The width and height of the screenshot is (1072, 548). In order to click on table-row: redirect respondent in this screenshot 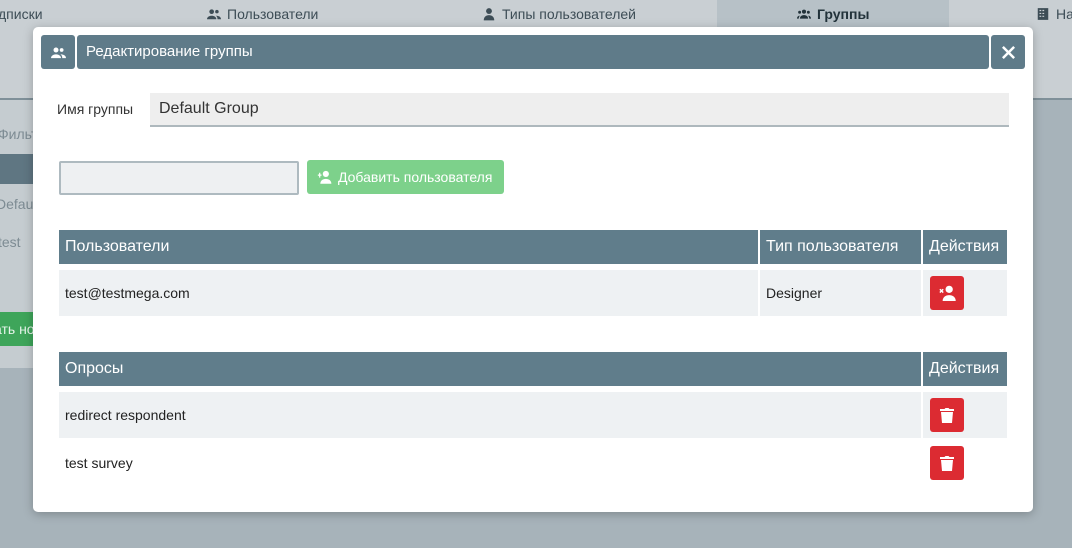, I will do `click(533, 415)`.